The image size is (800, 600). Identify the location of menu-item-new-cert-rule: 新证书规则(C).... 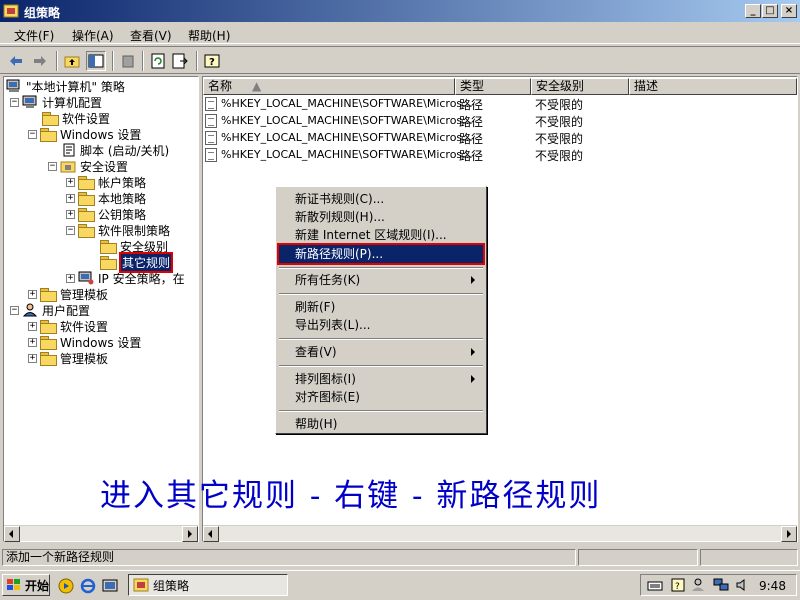
(381, 199).